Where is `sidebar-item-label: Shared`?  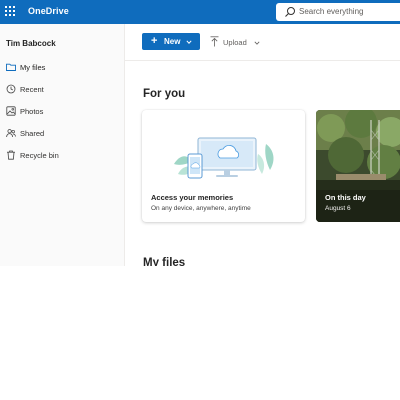
sidebar-item-label: Shared is located at coordinates (32, 133).